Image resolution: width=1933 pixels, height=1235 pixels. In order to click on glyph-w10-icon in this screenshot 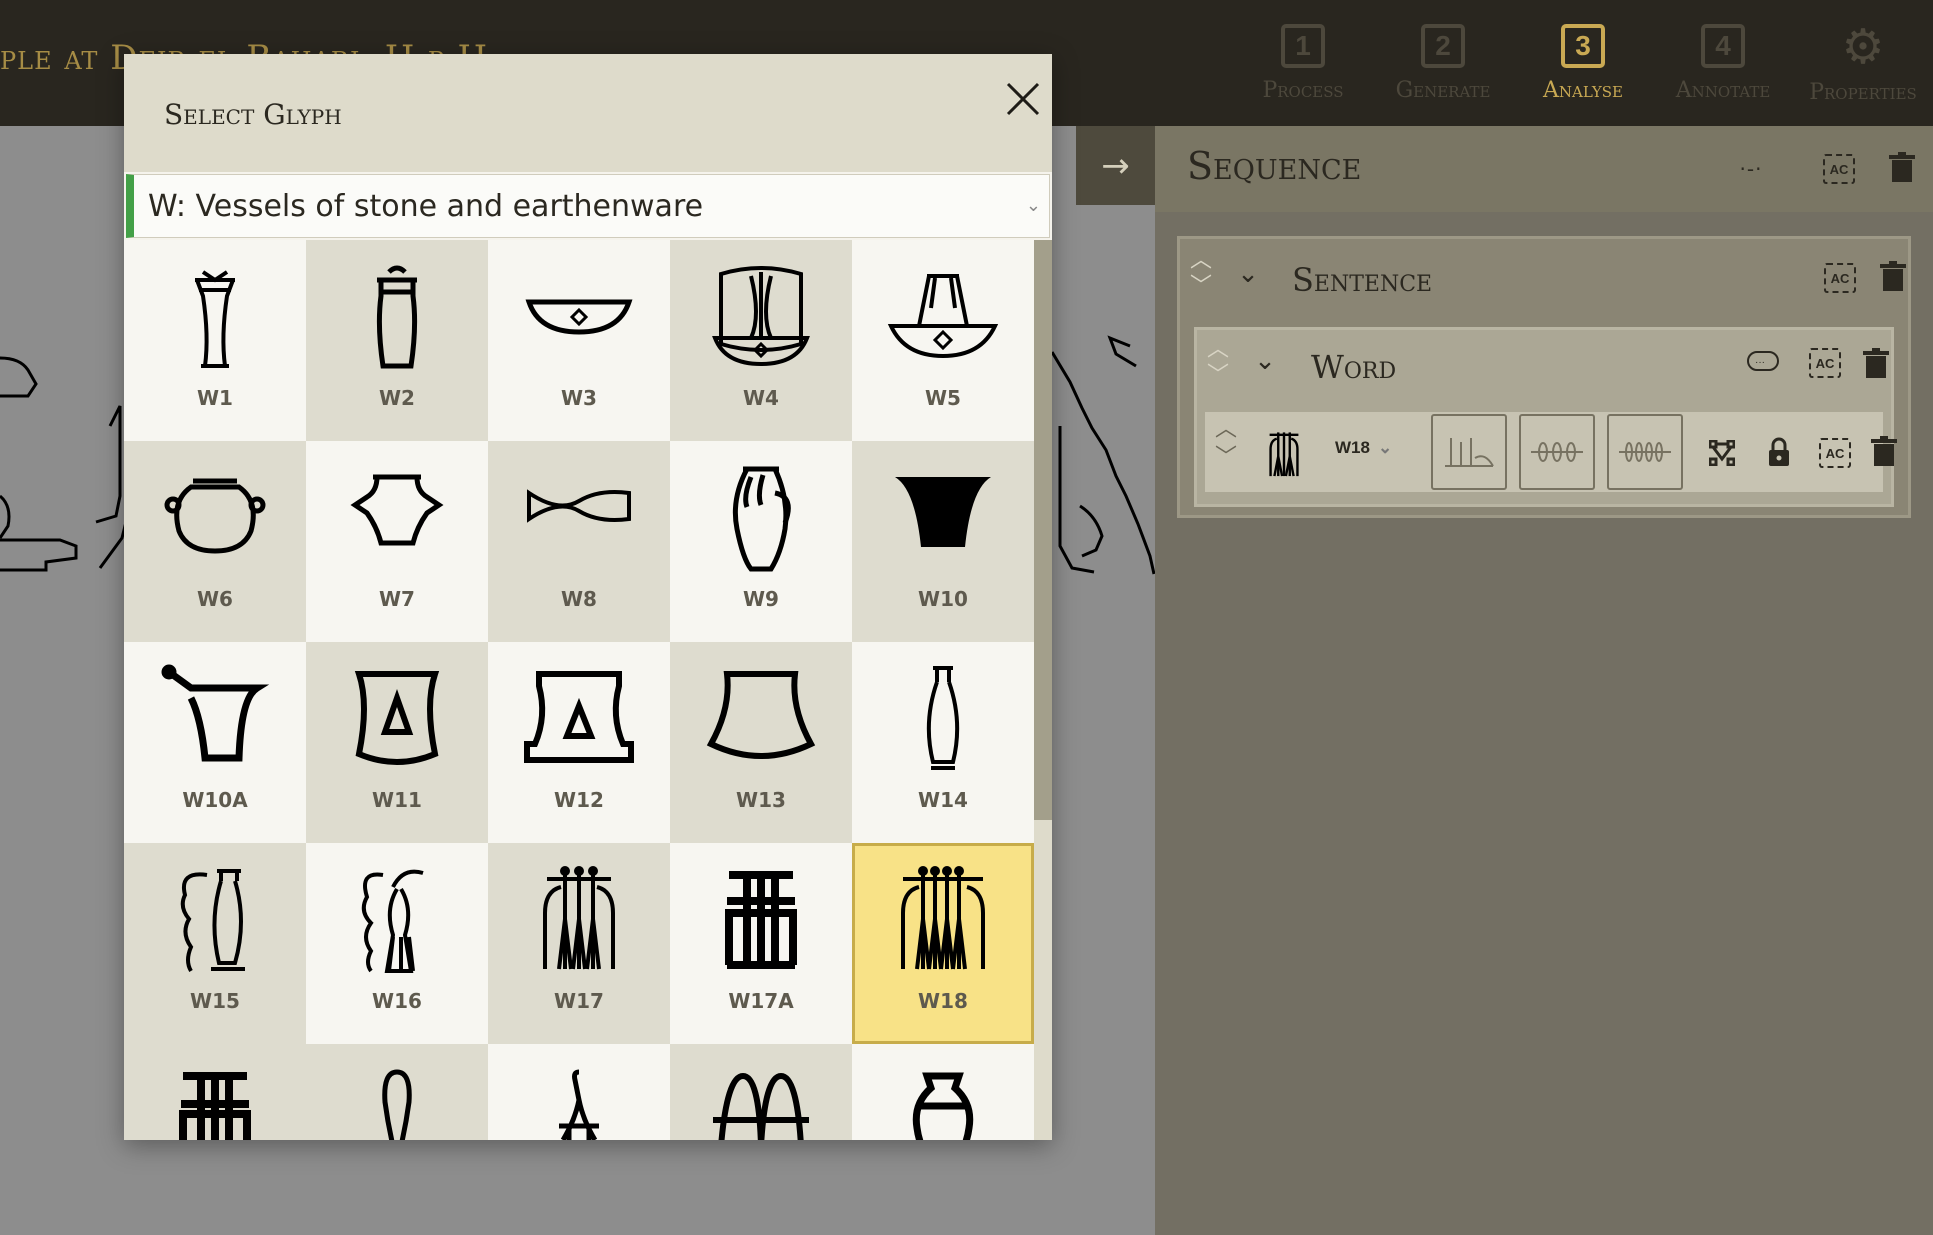, I will do `click(943, 512)`.